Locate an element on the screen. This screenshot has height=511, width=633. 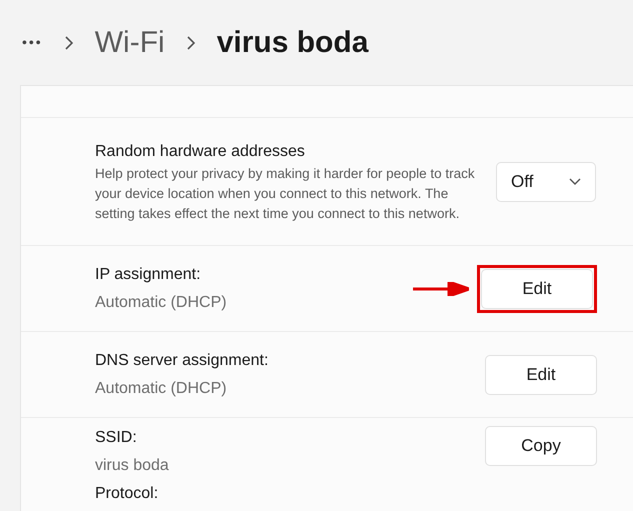
dropdown: Off is located at coordinates (546, 182).